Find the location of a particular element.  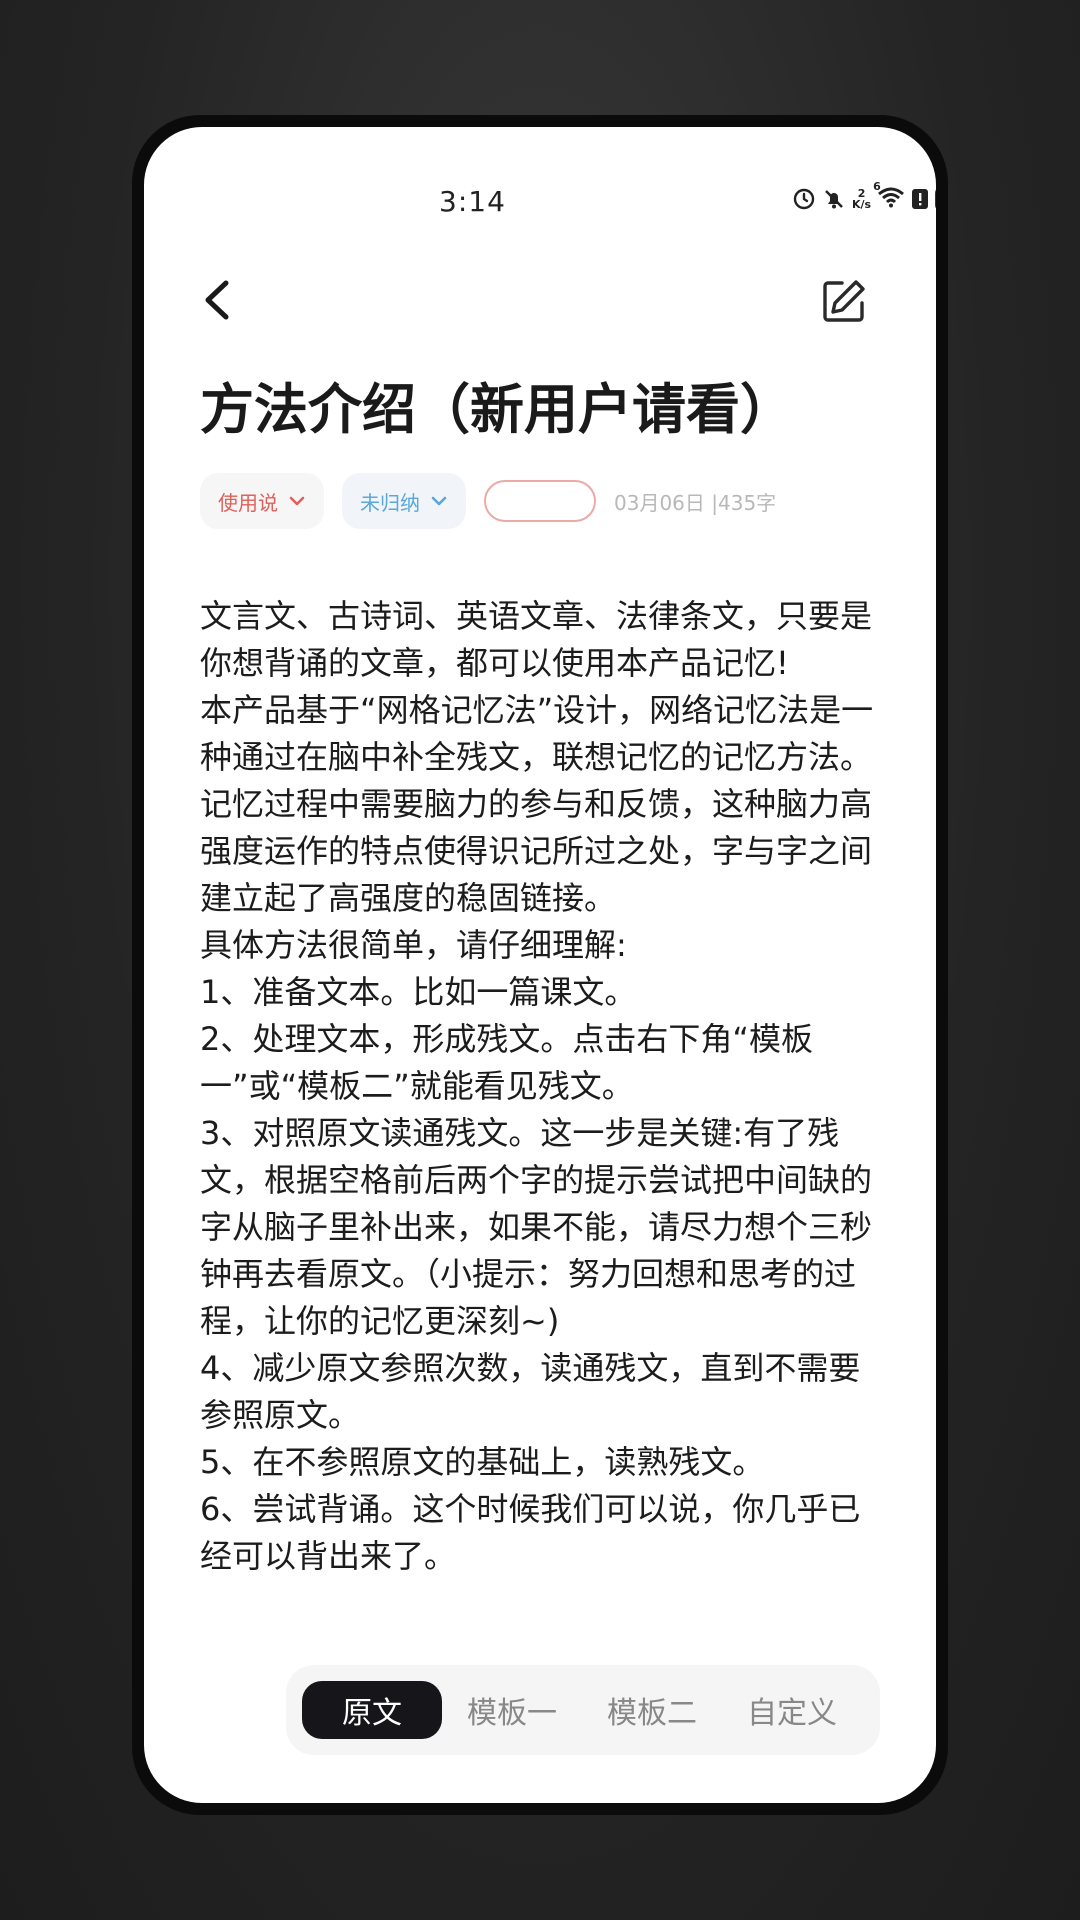

tags-row: 使用说 未归纳 03月06日 |435字 is located at coordinates (488, 501).